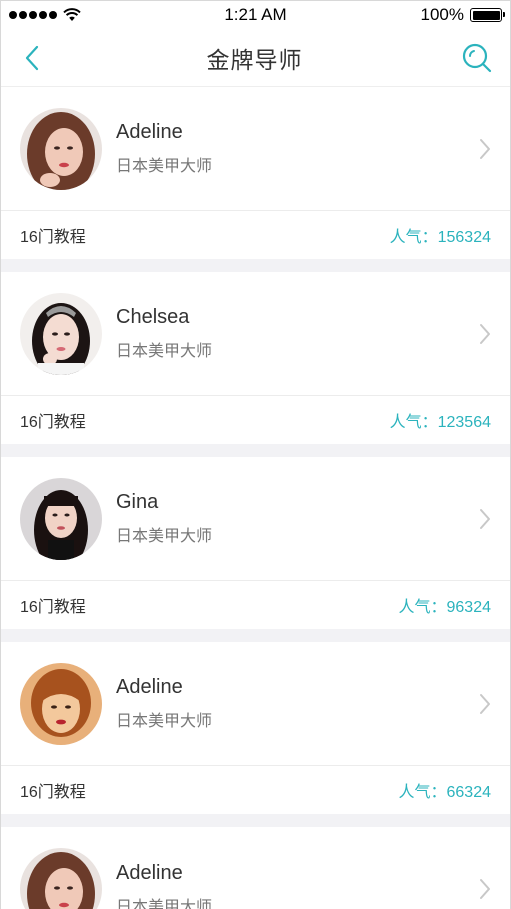 The height and width of the screenshot is (909, 511). What do you see at coordinates (33, 15) in the screenshot?
I see `signal-strength-icon` at bounding box center [33, 15].